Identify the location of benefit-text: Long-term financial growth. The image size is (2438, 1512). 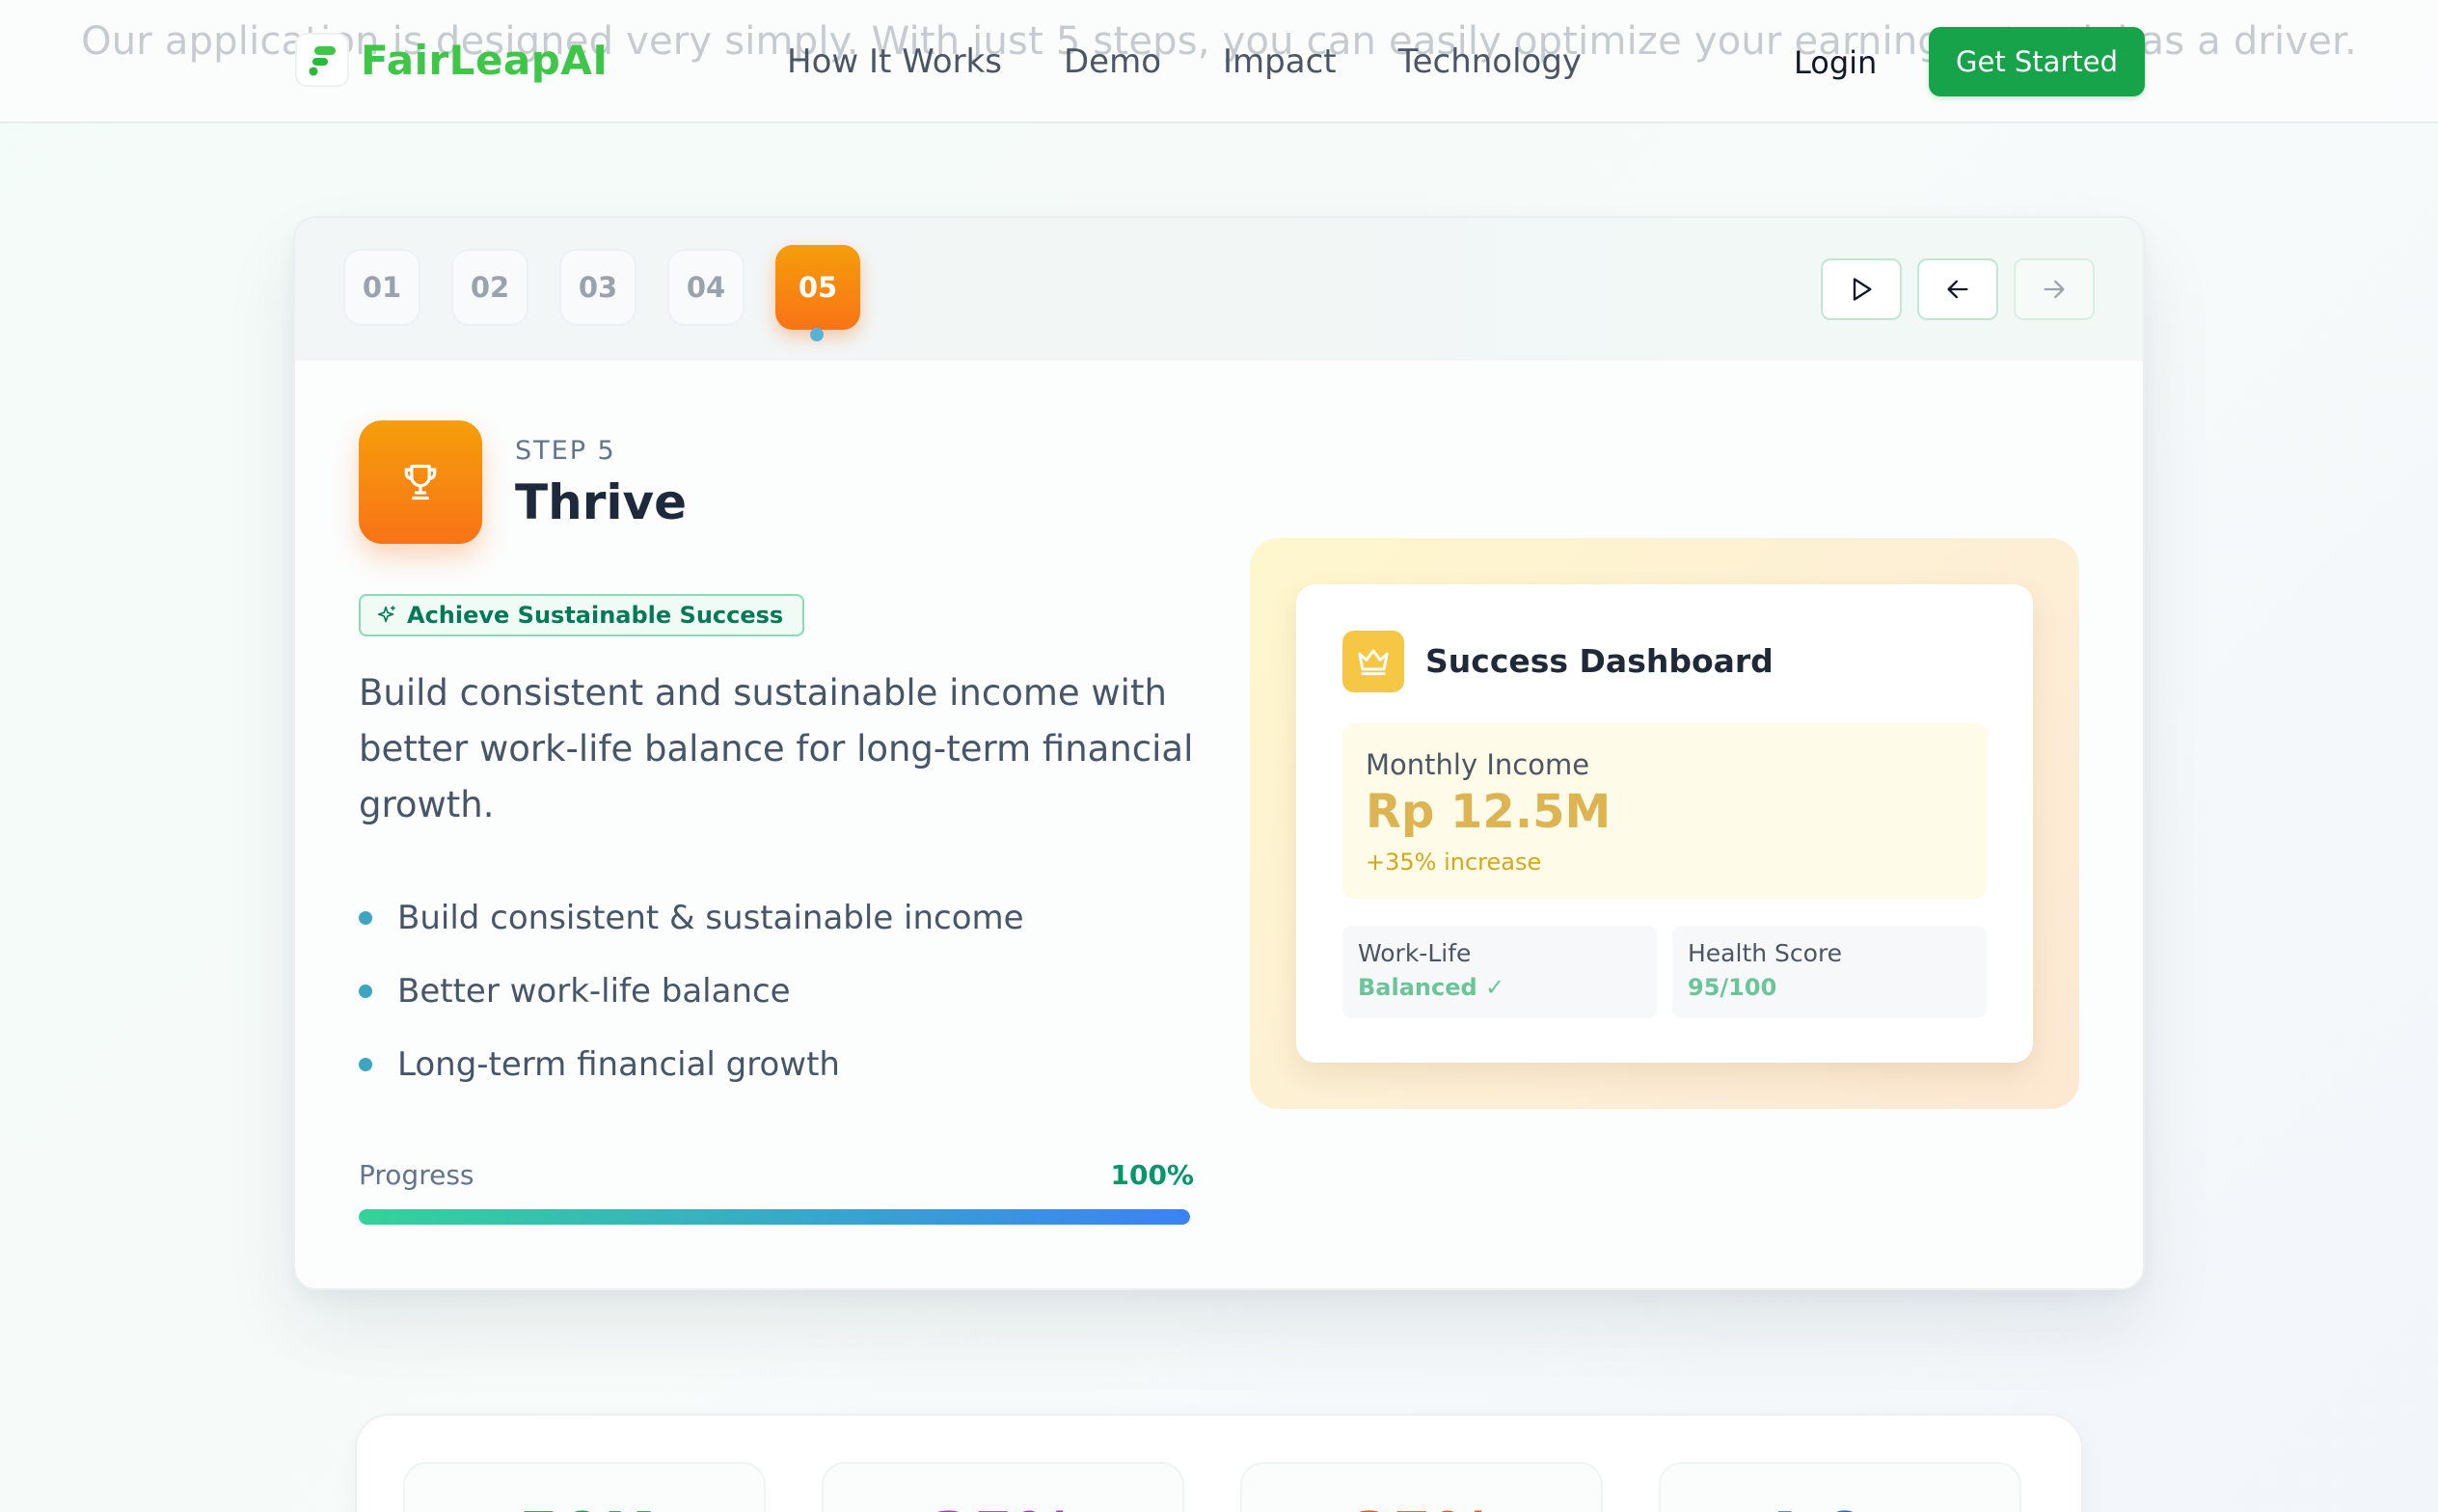
(618, 1064).